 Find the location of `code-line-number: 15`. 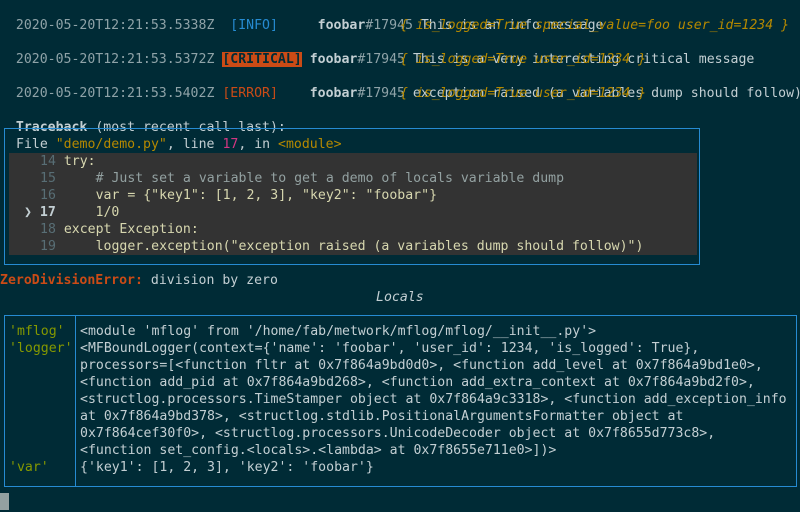

code-line-number: 15 is located at coordinates (48, 178).